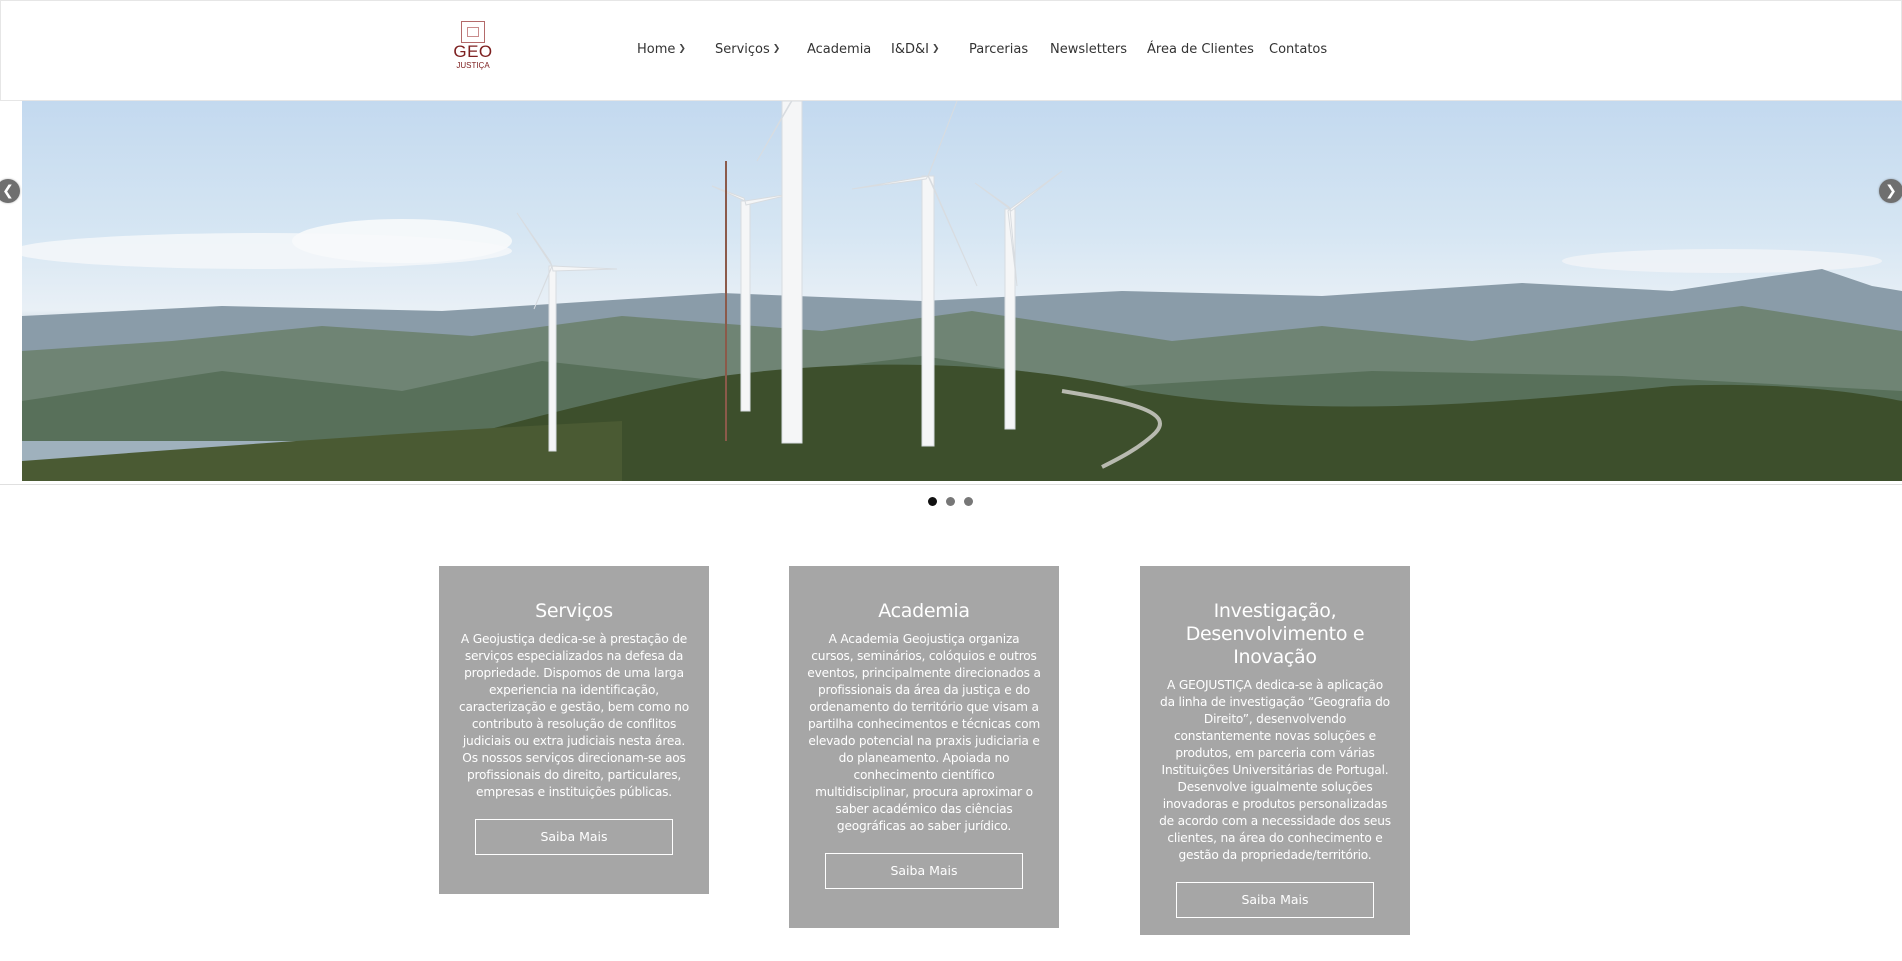  I want to click on nav-item-newsletters: Newsletters, so click(1088, 49).